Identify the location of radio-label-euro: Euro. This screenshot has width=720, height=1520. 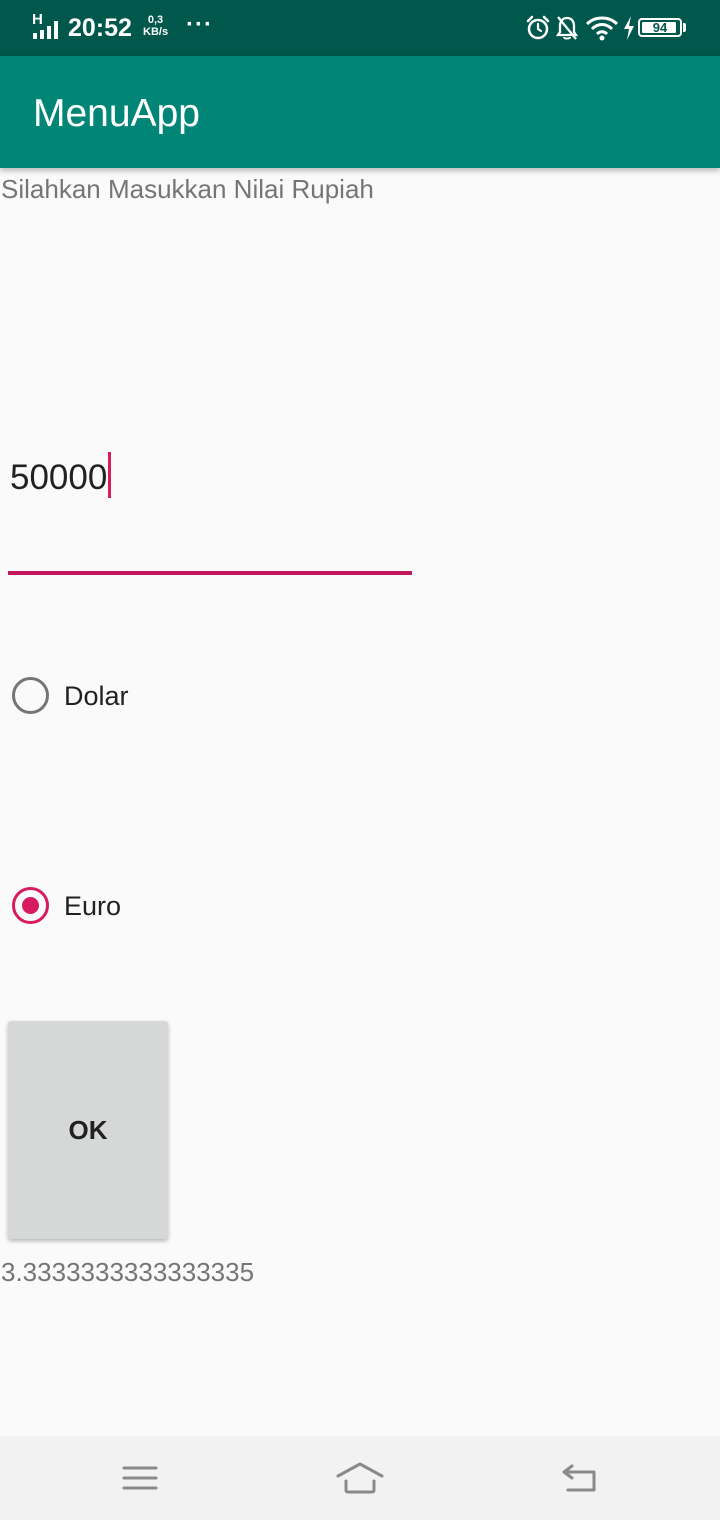
(93, 906).